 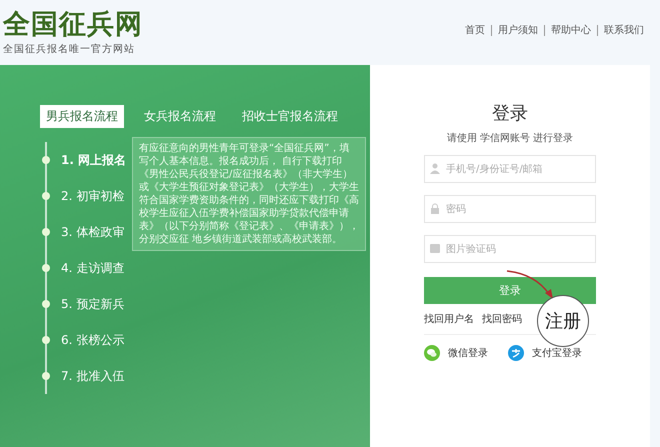 I want to click on site-logo: 全国征兵网, so click(x=73, y=25).